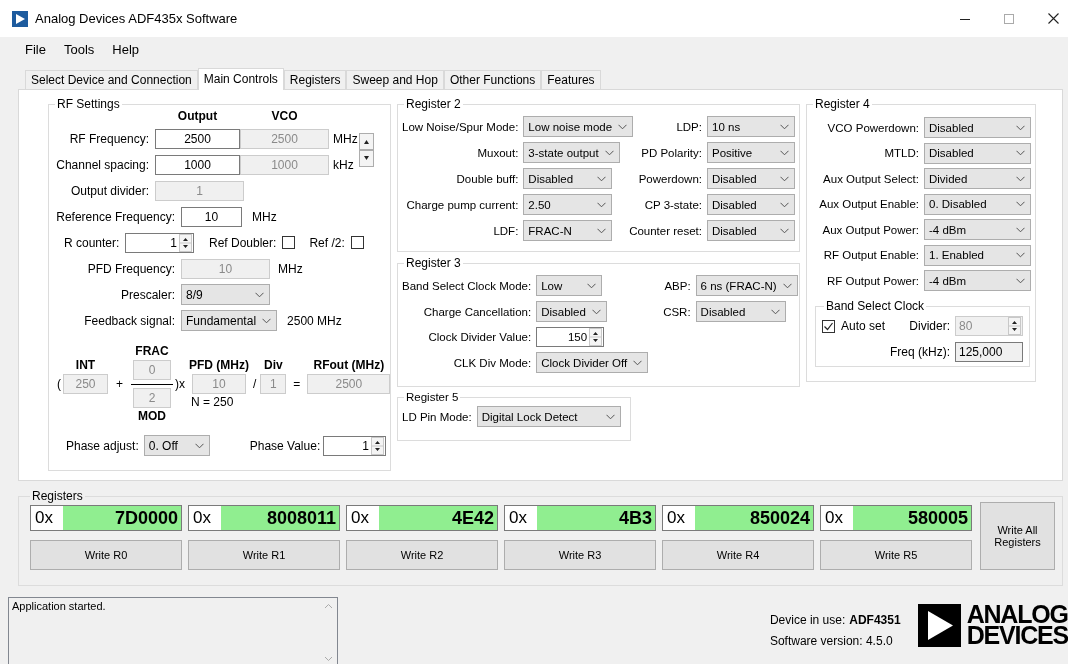 This screenshot has width=1068, height=664. What do you see at coordinates (506, 230) in the screenshot?
I see `field-label: LDF:` at bounding box center [506, 230].